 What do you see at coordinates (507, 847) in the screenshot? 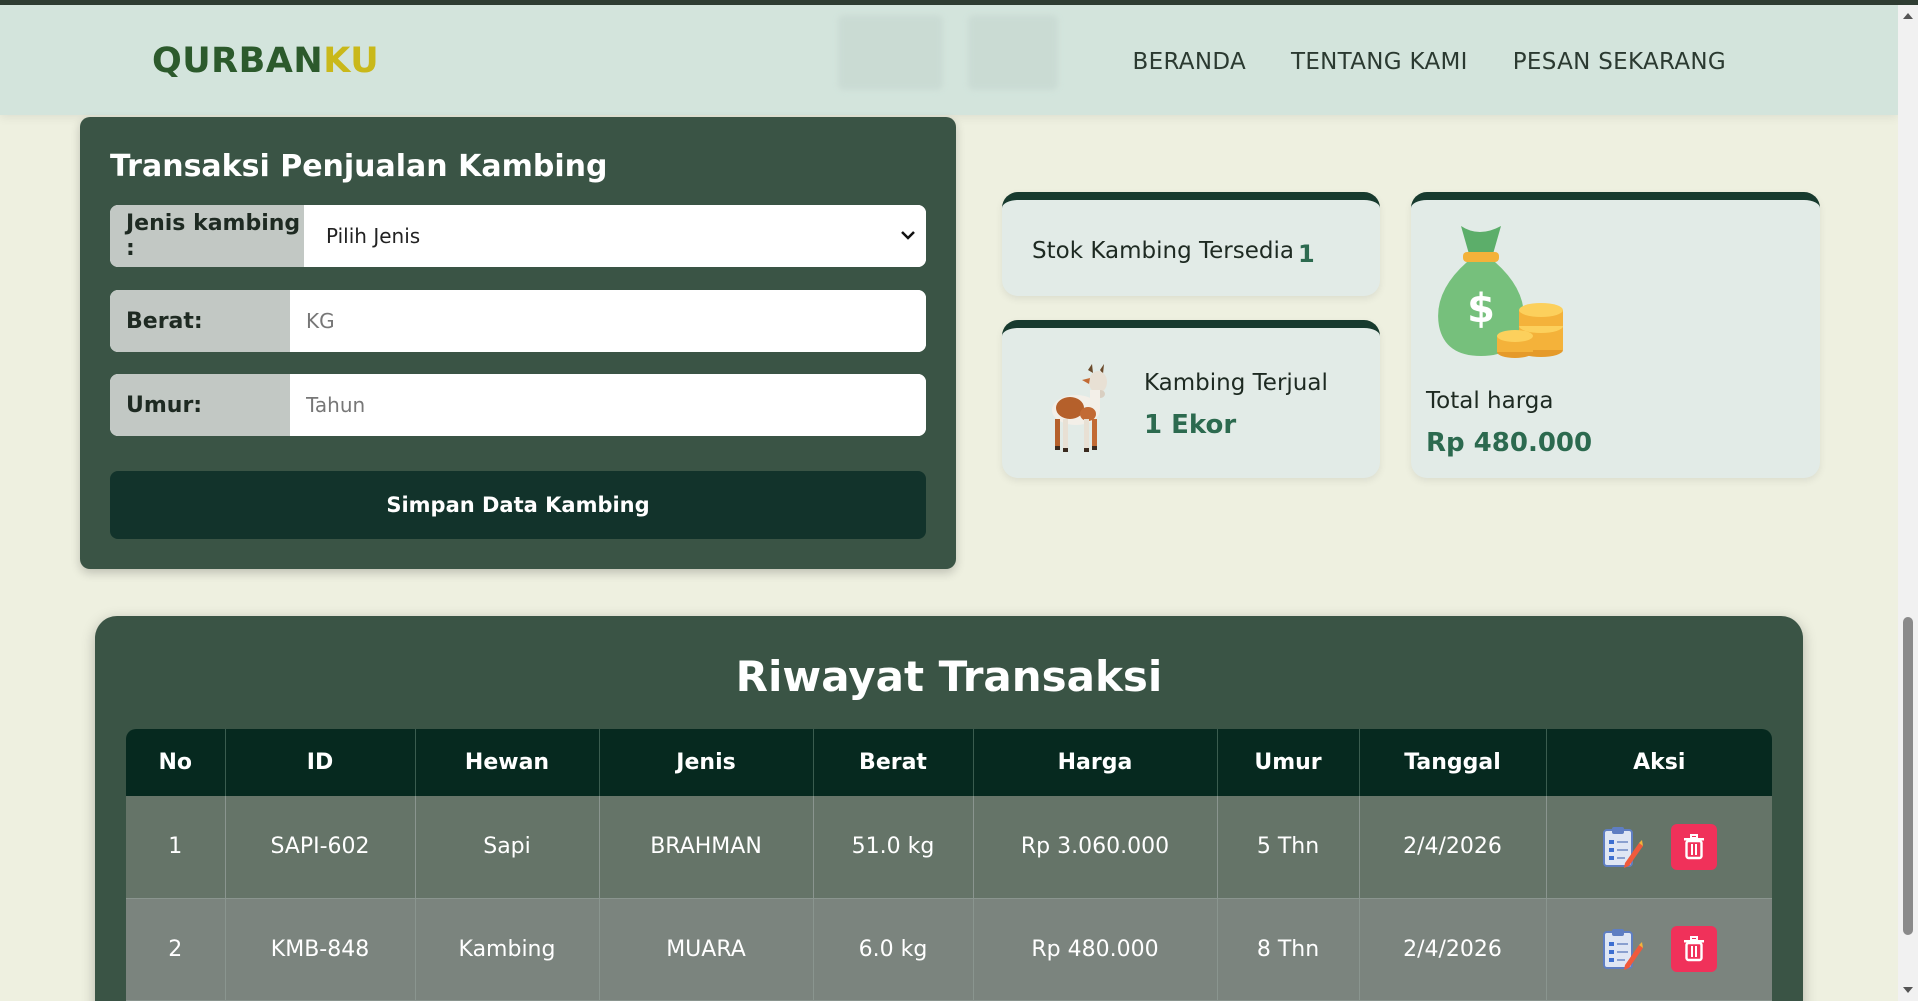
I see `cell-hewan: Sapi` at bounding box center [507, 847].